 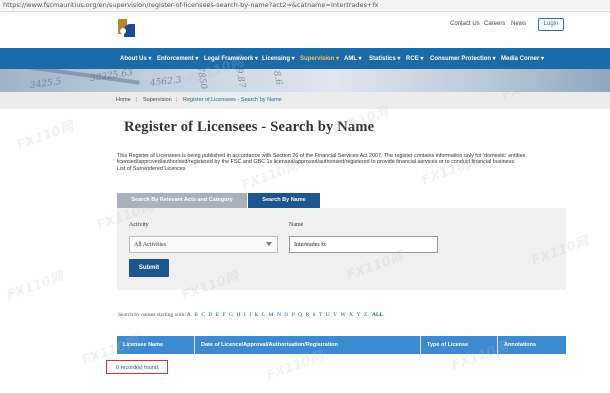 What do you see at coordinates (257, 315) in the screenshot?
I see `alphabet-letter-k: K` at bounding box center [257, 315].